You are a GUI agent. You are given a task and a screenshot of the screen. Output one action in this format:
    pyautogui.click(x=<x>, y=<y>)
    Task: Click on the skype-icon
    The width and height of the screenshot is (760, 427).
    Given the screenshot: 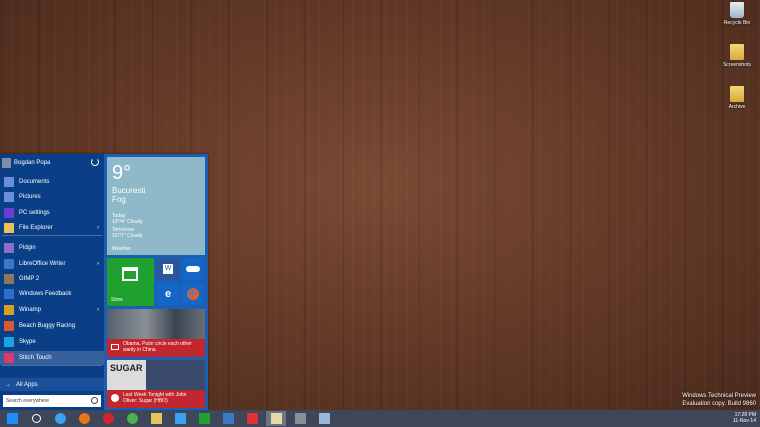 What is the action you would take?
    pyautogui.click(x=9, y=342)
    